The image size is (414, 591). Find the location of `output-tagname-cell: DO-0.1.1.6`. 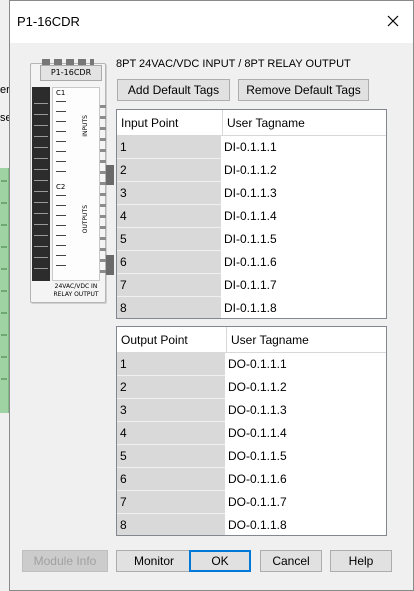

output-tagname-cell: DO-0.1.1.6 is located at coordinates (306, 479).